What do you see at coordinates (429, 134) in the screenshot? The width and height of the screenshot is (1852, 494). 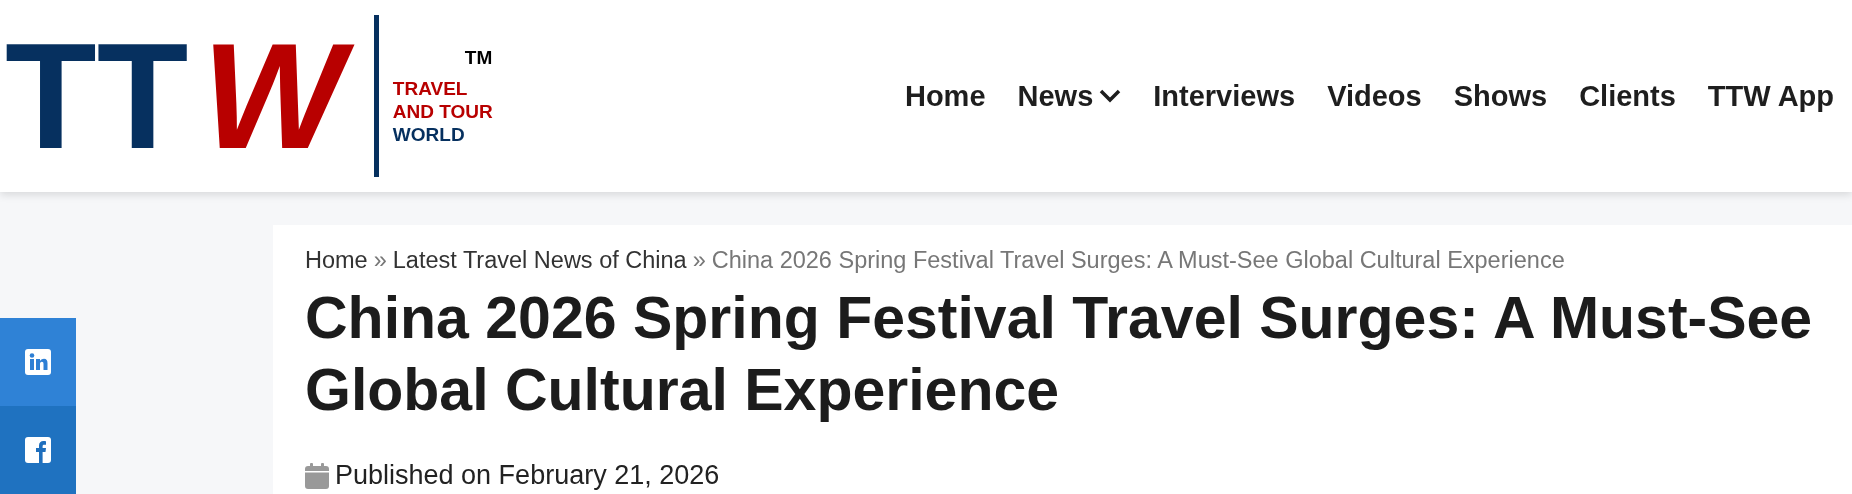 I see `logo-tagline: WORLD` at bounding box center [429, 134].